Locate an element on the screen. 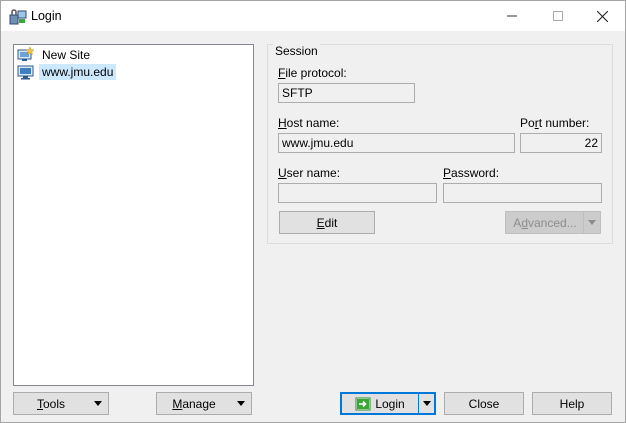  title-bar: Login is located at coordinates (313, 16).